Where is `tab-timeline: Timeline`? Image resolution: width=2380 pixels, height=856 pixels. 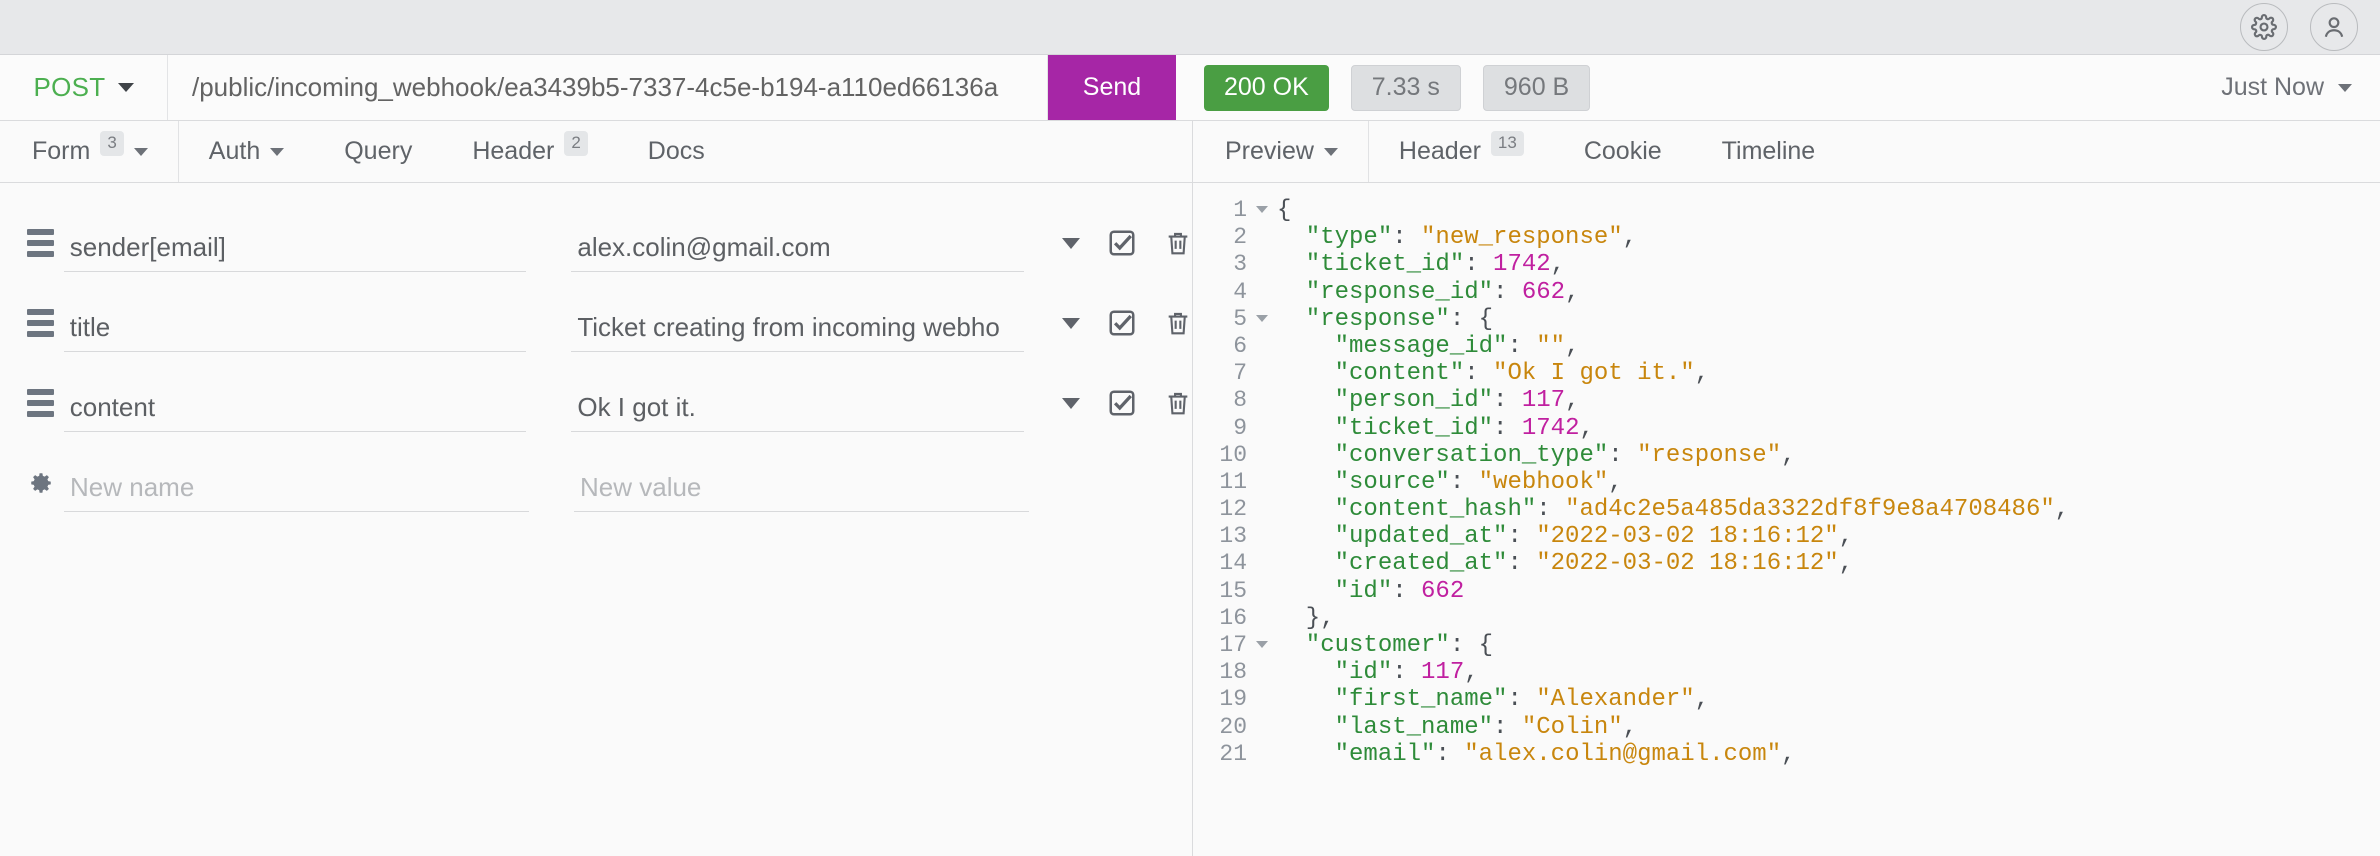
tab-timeline: Timeline is located at coordinates (1769, 151).